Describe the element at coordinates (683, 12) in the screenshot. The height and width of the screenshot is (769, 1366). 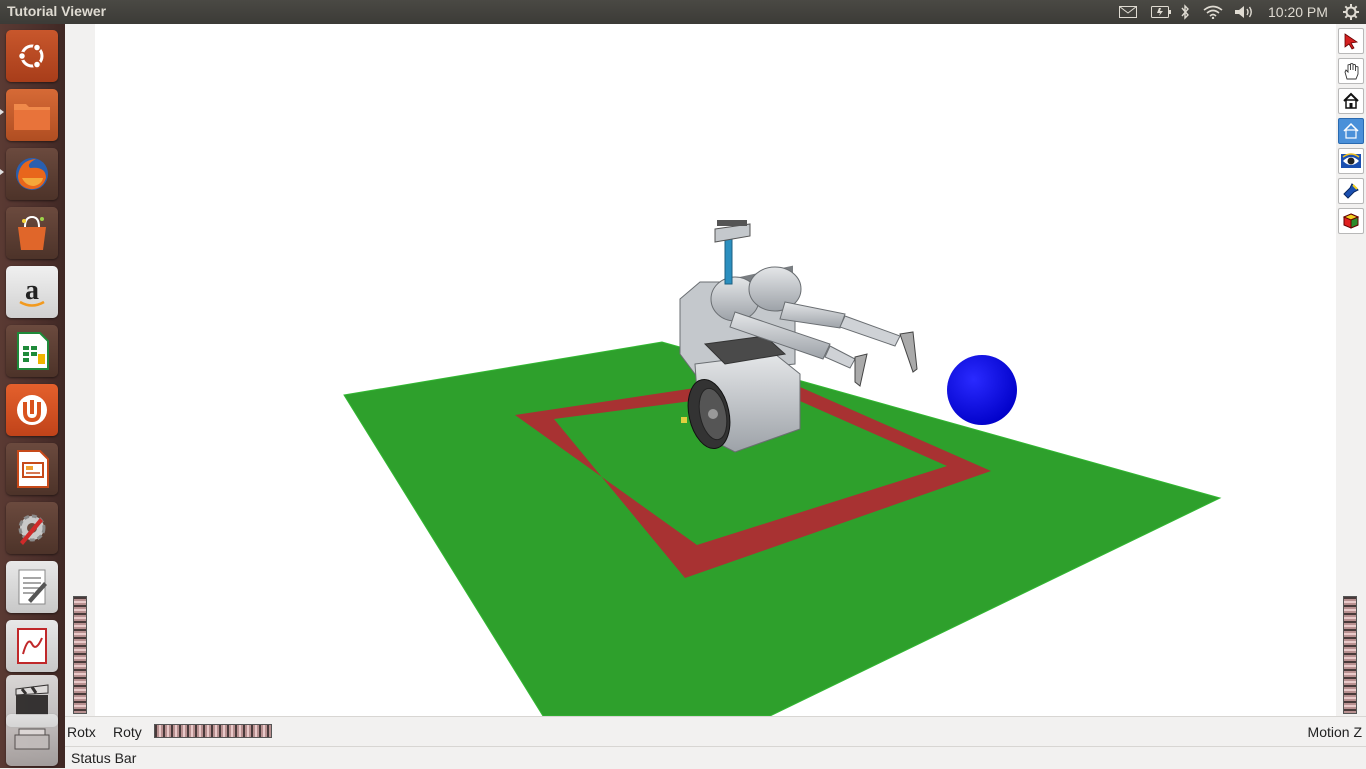
I see `top-panel: Tutorial Viewer 10:20 PM` at that location.